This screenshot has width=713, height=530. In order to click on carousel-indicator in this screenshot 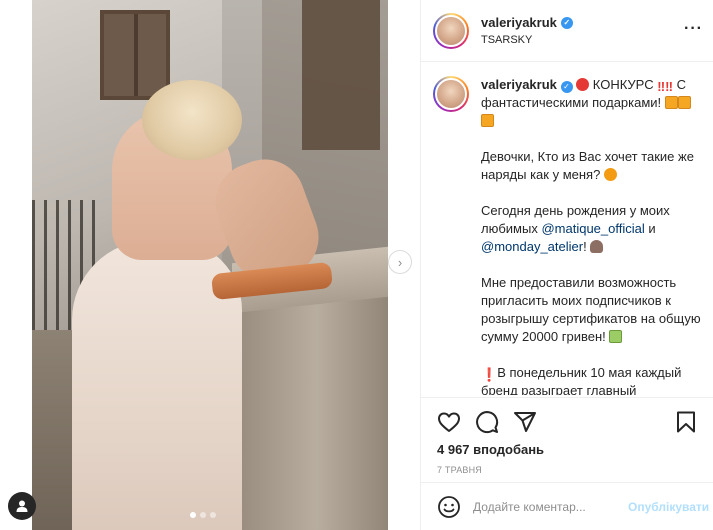, I will do `click(203, 515)`.